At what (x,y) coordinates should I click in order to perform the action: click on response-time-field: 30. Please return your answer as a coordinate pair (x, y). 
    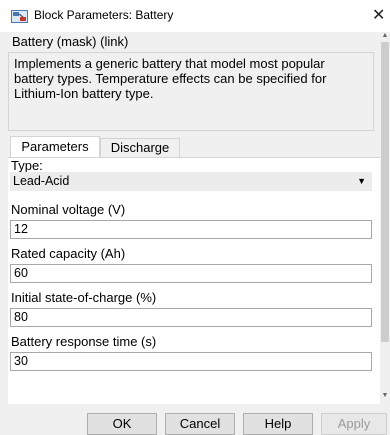
    Looking at the image, I should click on (191, 361).